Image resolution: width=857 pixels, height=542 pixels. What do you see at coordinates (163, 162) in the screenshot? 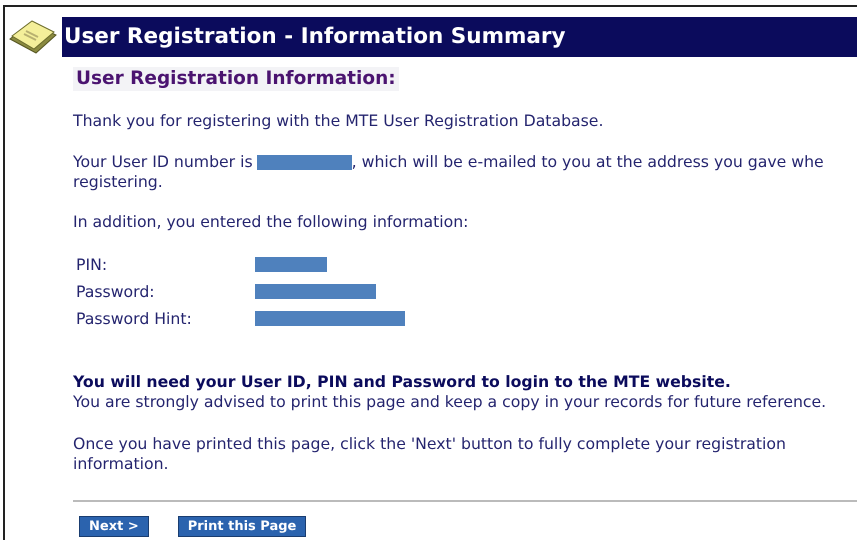
I see `user-id-text: Your User ID number is` at bounding box center [163, 162].